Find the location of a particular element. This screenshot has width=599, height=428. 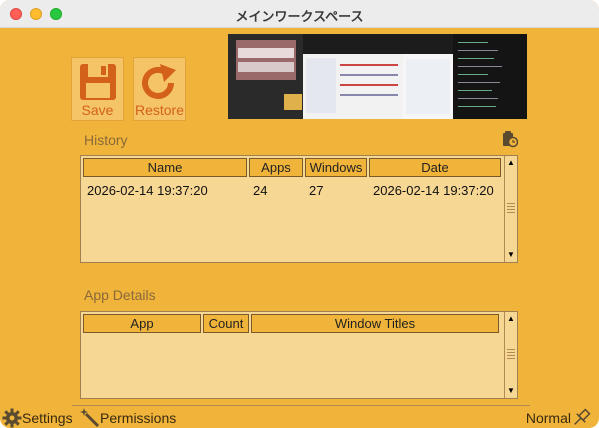

floppy-disk-icon is located at coordinates (97, 82).